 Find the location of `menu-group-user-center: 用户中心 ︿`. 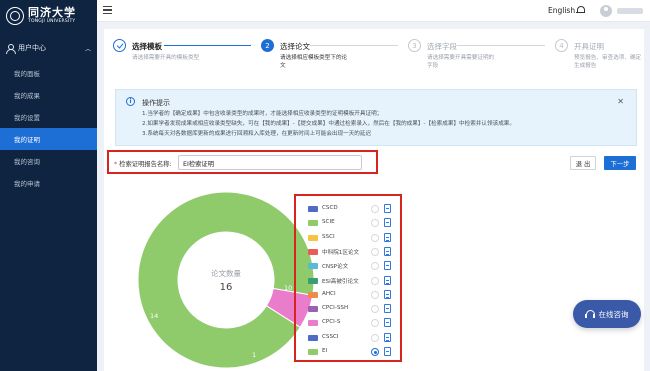

menu-group-user-center: 用户中心 ︿ is located at coordinates (48, 48).